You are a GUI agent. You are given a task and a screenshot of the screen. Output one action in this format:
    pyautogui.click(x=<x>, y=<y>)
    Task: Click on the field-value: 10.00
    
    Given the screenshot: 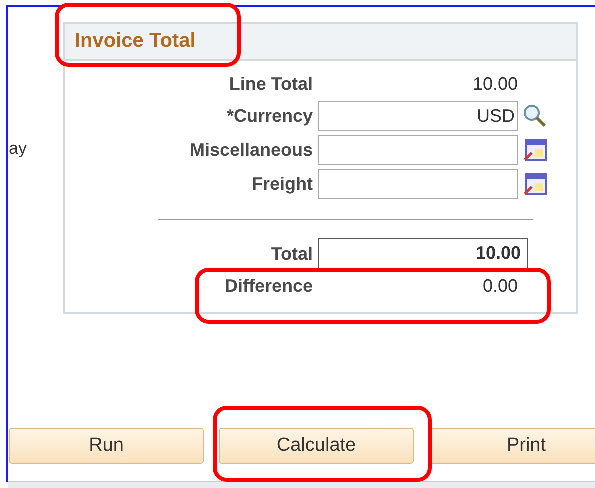 What is the action you would take?
    pyautogui.click(x=495, y=84)
    